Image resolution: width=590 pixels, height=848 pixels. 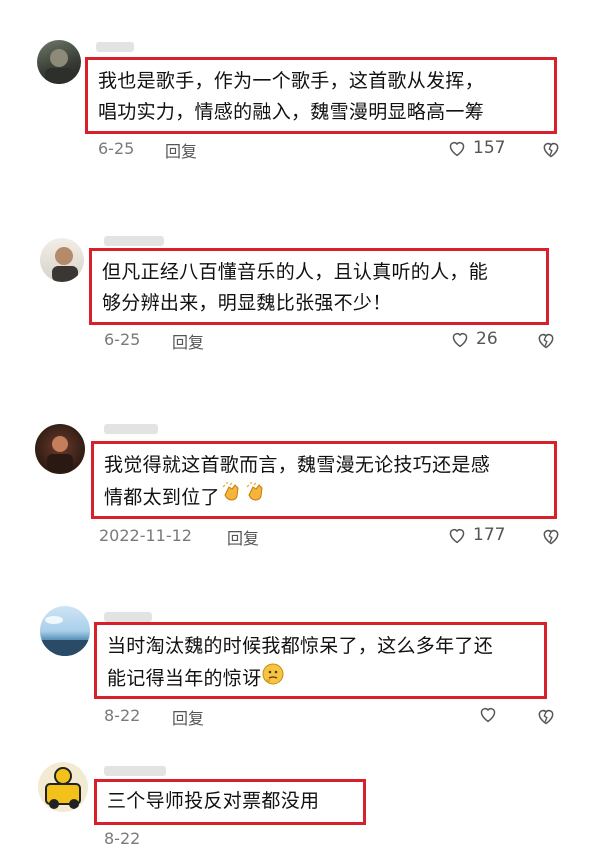 I want to click on highlighted-comment-box: 当时淘汰魏的时候我都惊呆了，这么多年了还 能记得当年的惊讶, so click(x=320, y=660).